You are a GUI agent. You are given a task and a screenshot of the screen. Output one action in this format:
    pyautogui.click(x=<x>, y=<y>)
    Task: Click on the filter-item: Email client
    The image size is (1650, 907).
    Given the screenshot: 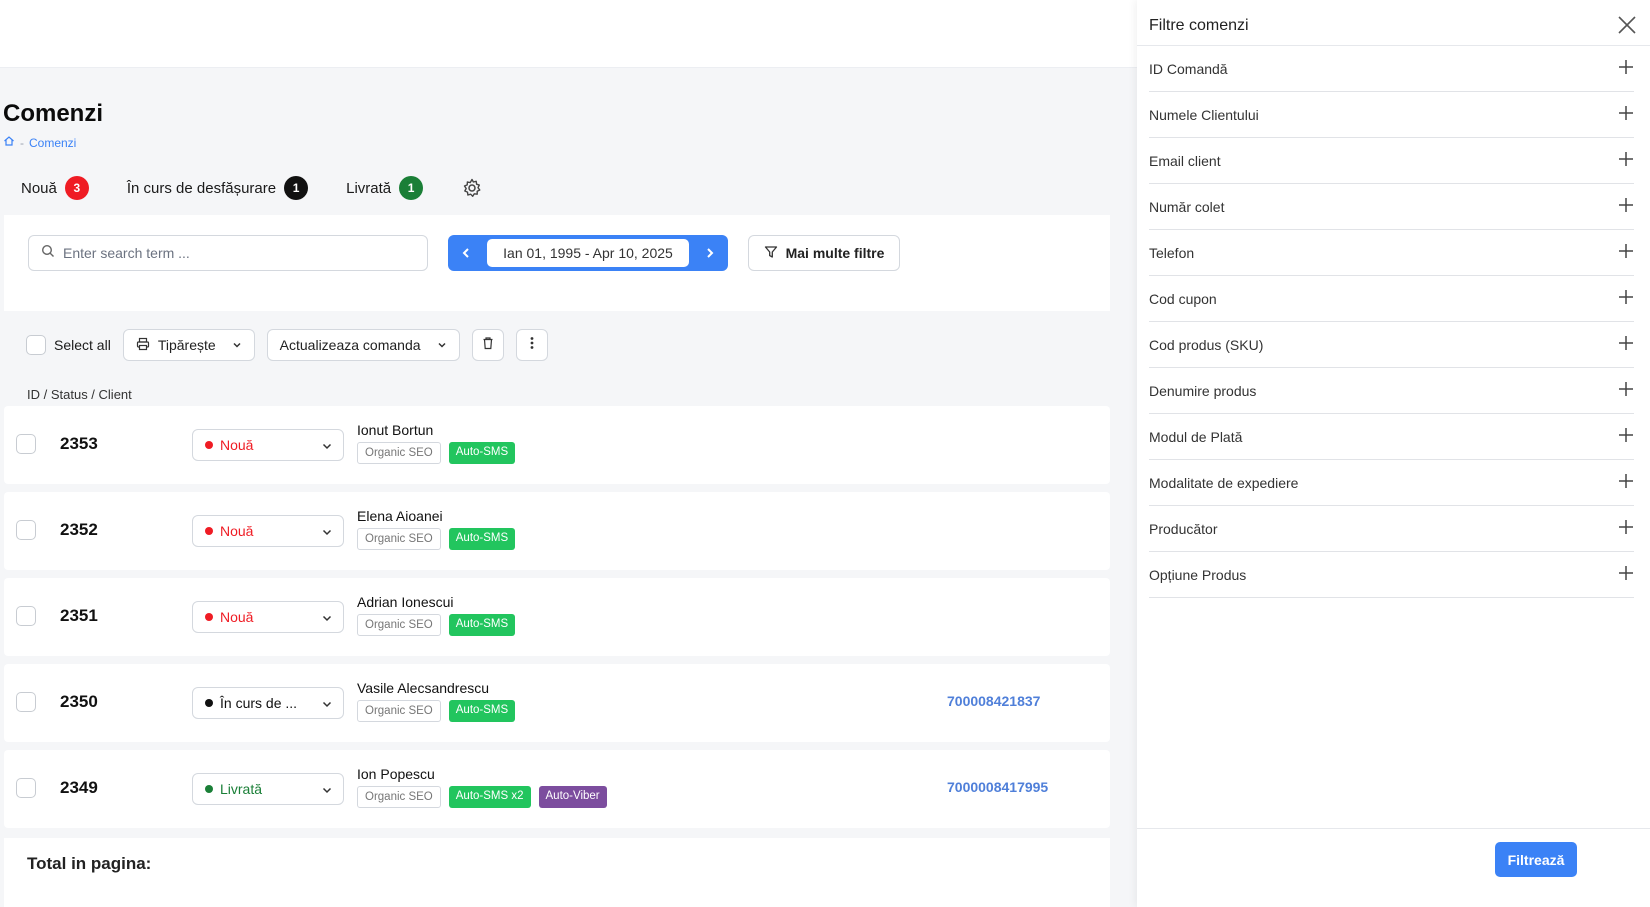 What is the action you would take?
    pyautogui.click(x=1391, y=161)
    